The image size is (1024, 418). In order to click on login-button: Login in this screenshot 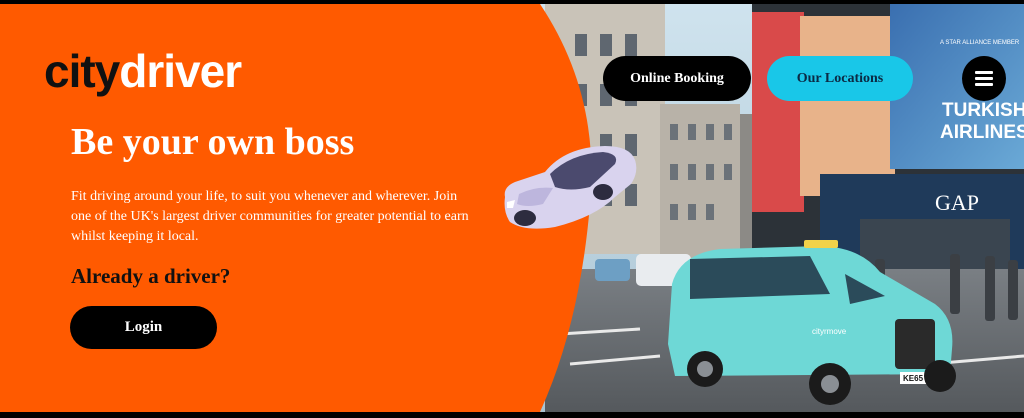, I will do `click(143, 327)`.